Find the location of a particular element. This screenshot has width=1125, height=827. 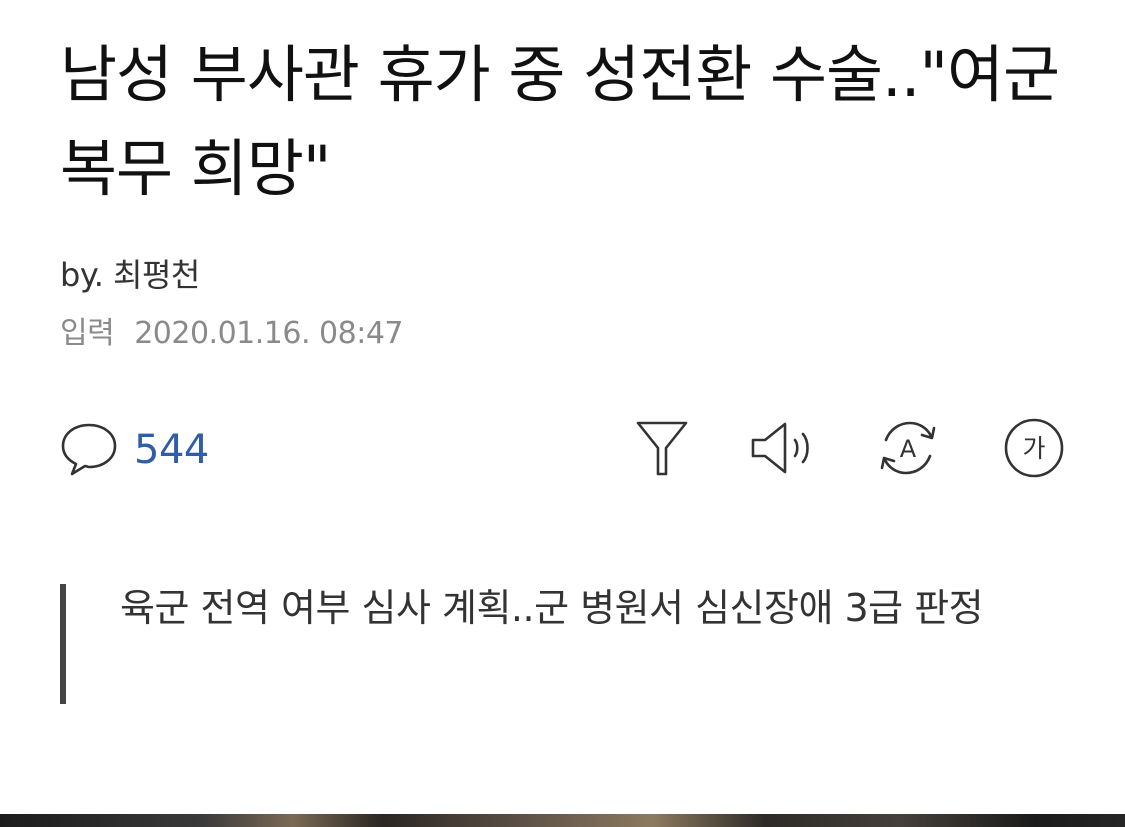

text-to-speech-button is located at coordinates (782, 450).